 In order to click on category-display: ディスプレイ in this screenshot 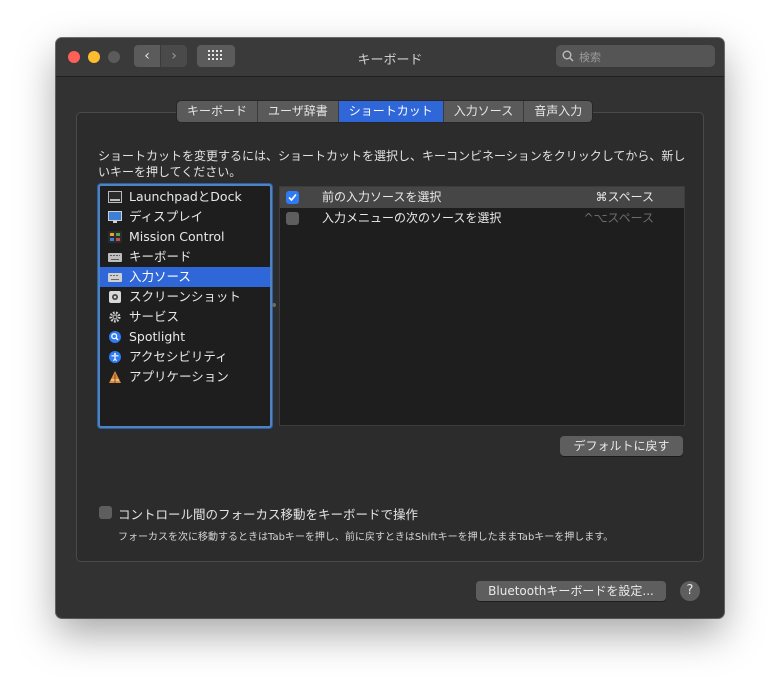, I will do `click(185, 217)`.